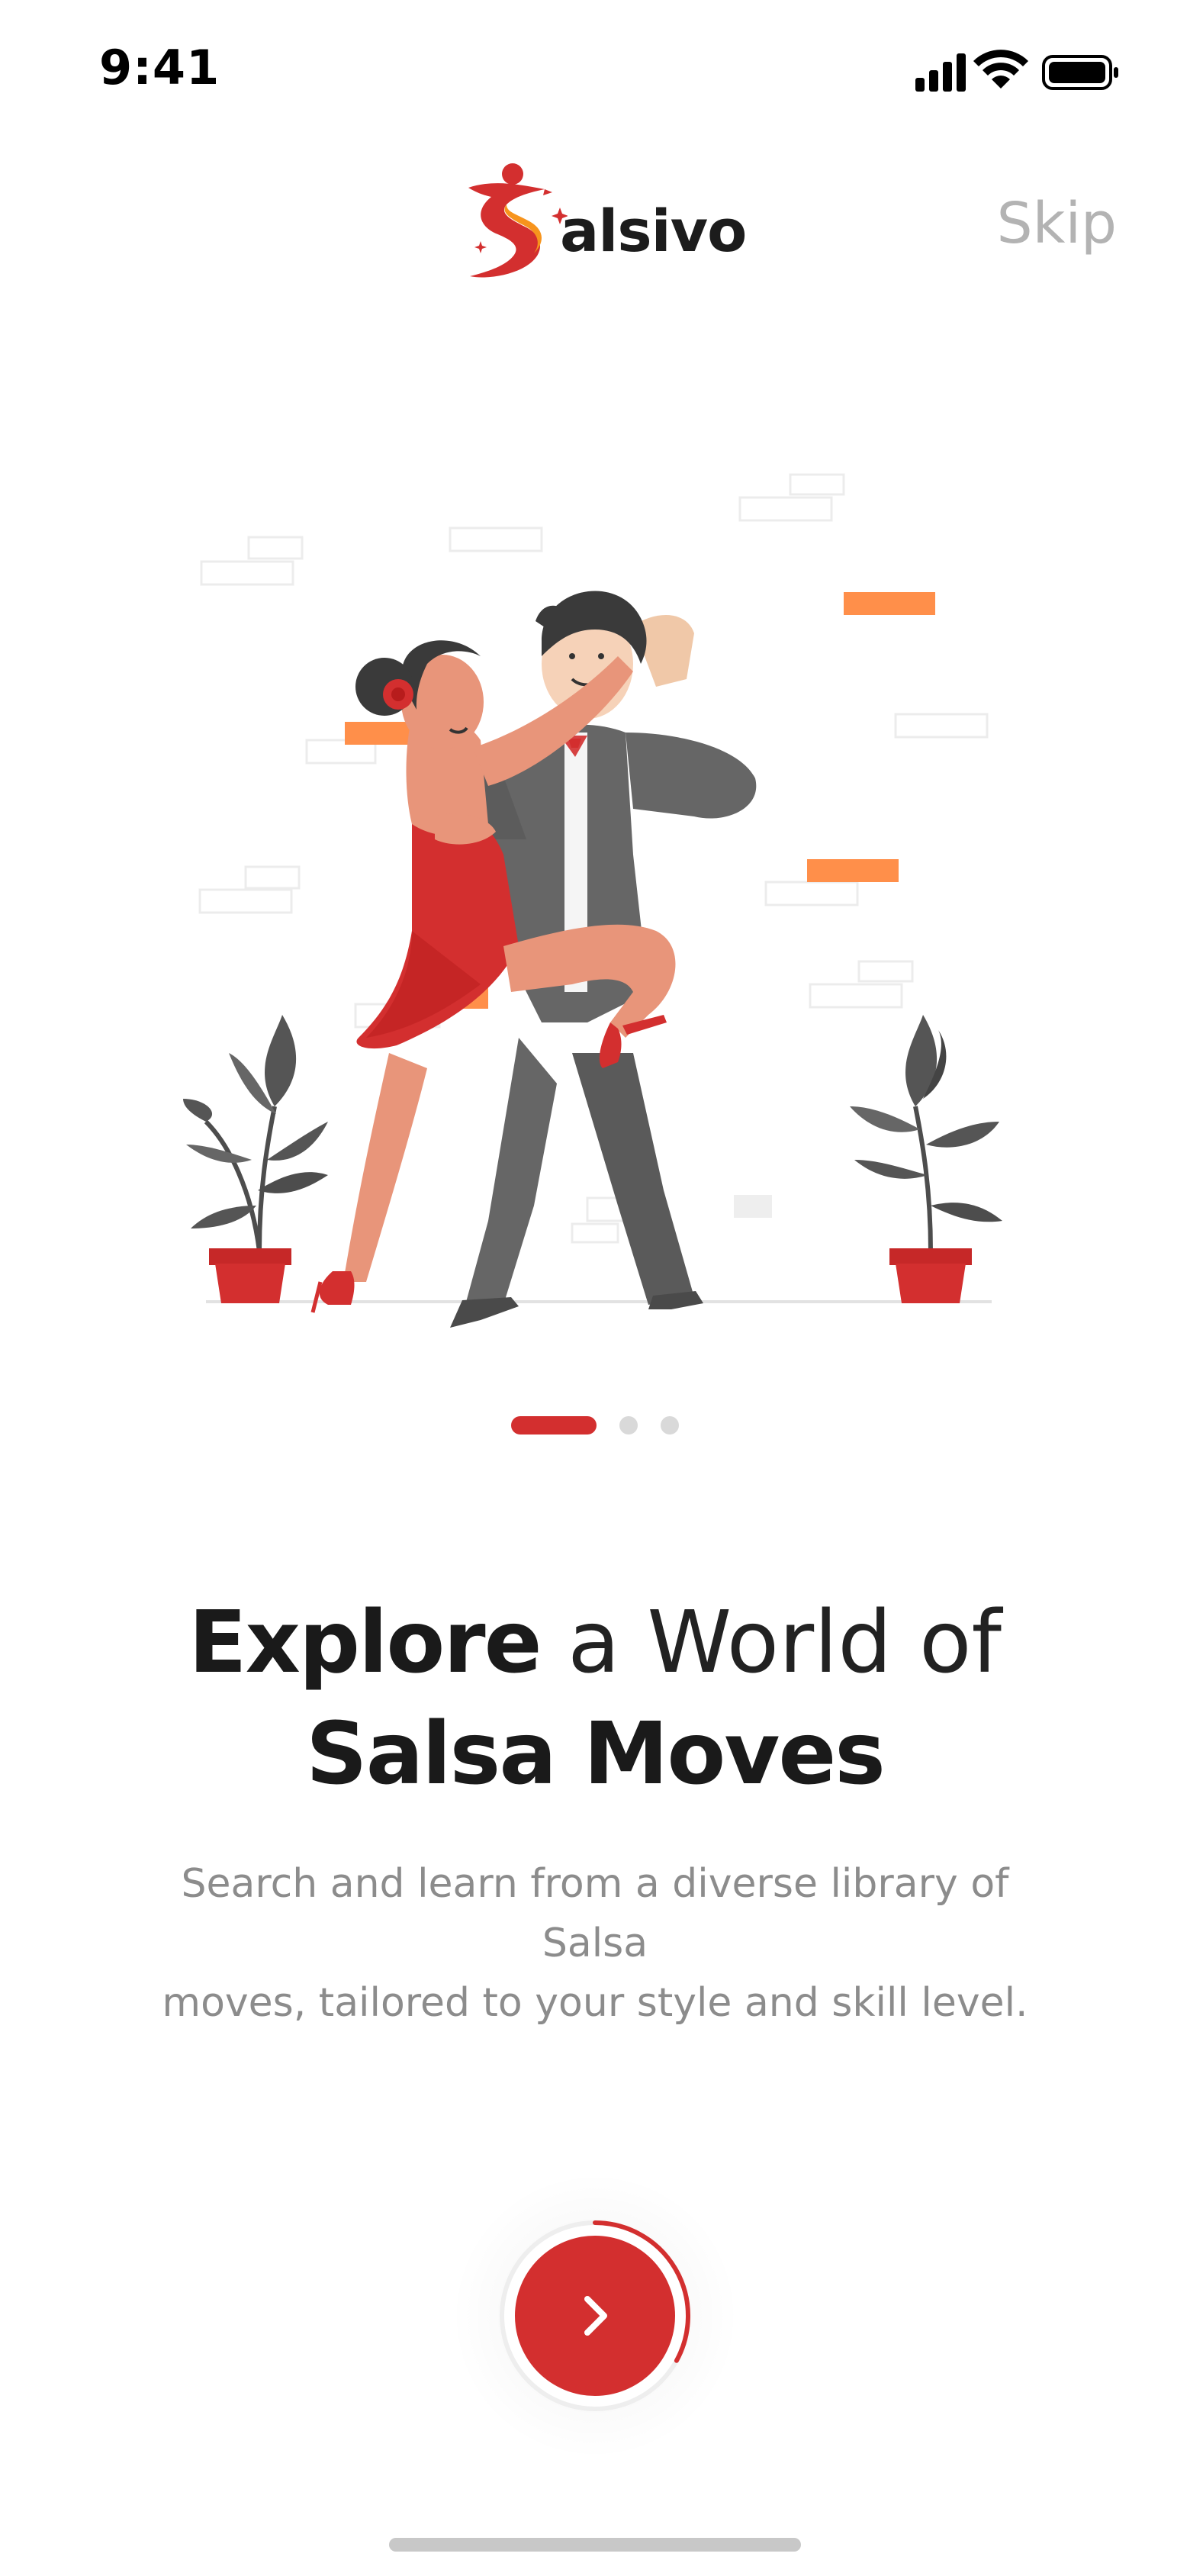  What do you see at coordinates (554, 1425) in the screenshot?
I see `page-dot-active` at bounding box center [554, 1425].